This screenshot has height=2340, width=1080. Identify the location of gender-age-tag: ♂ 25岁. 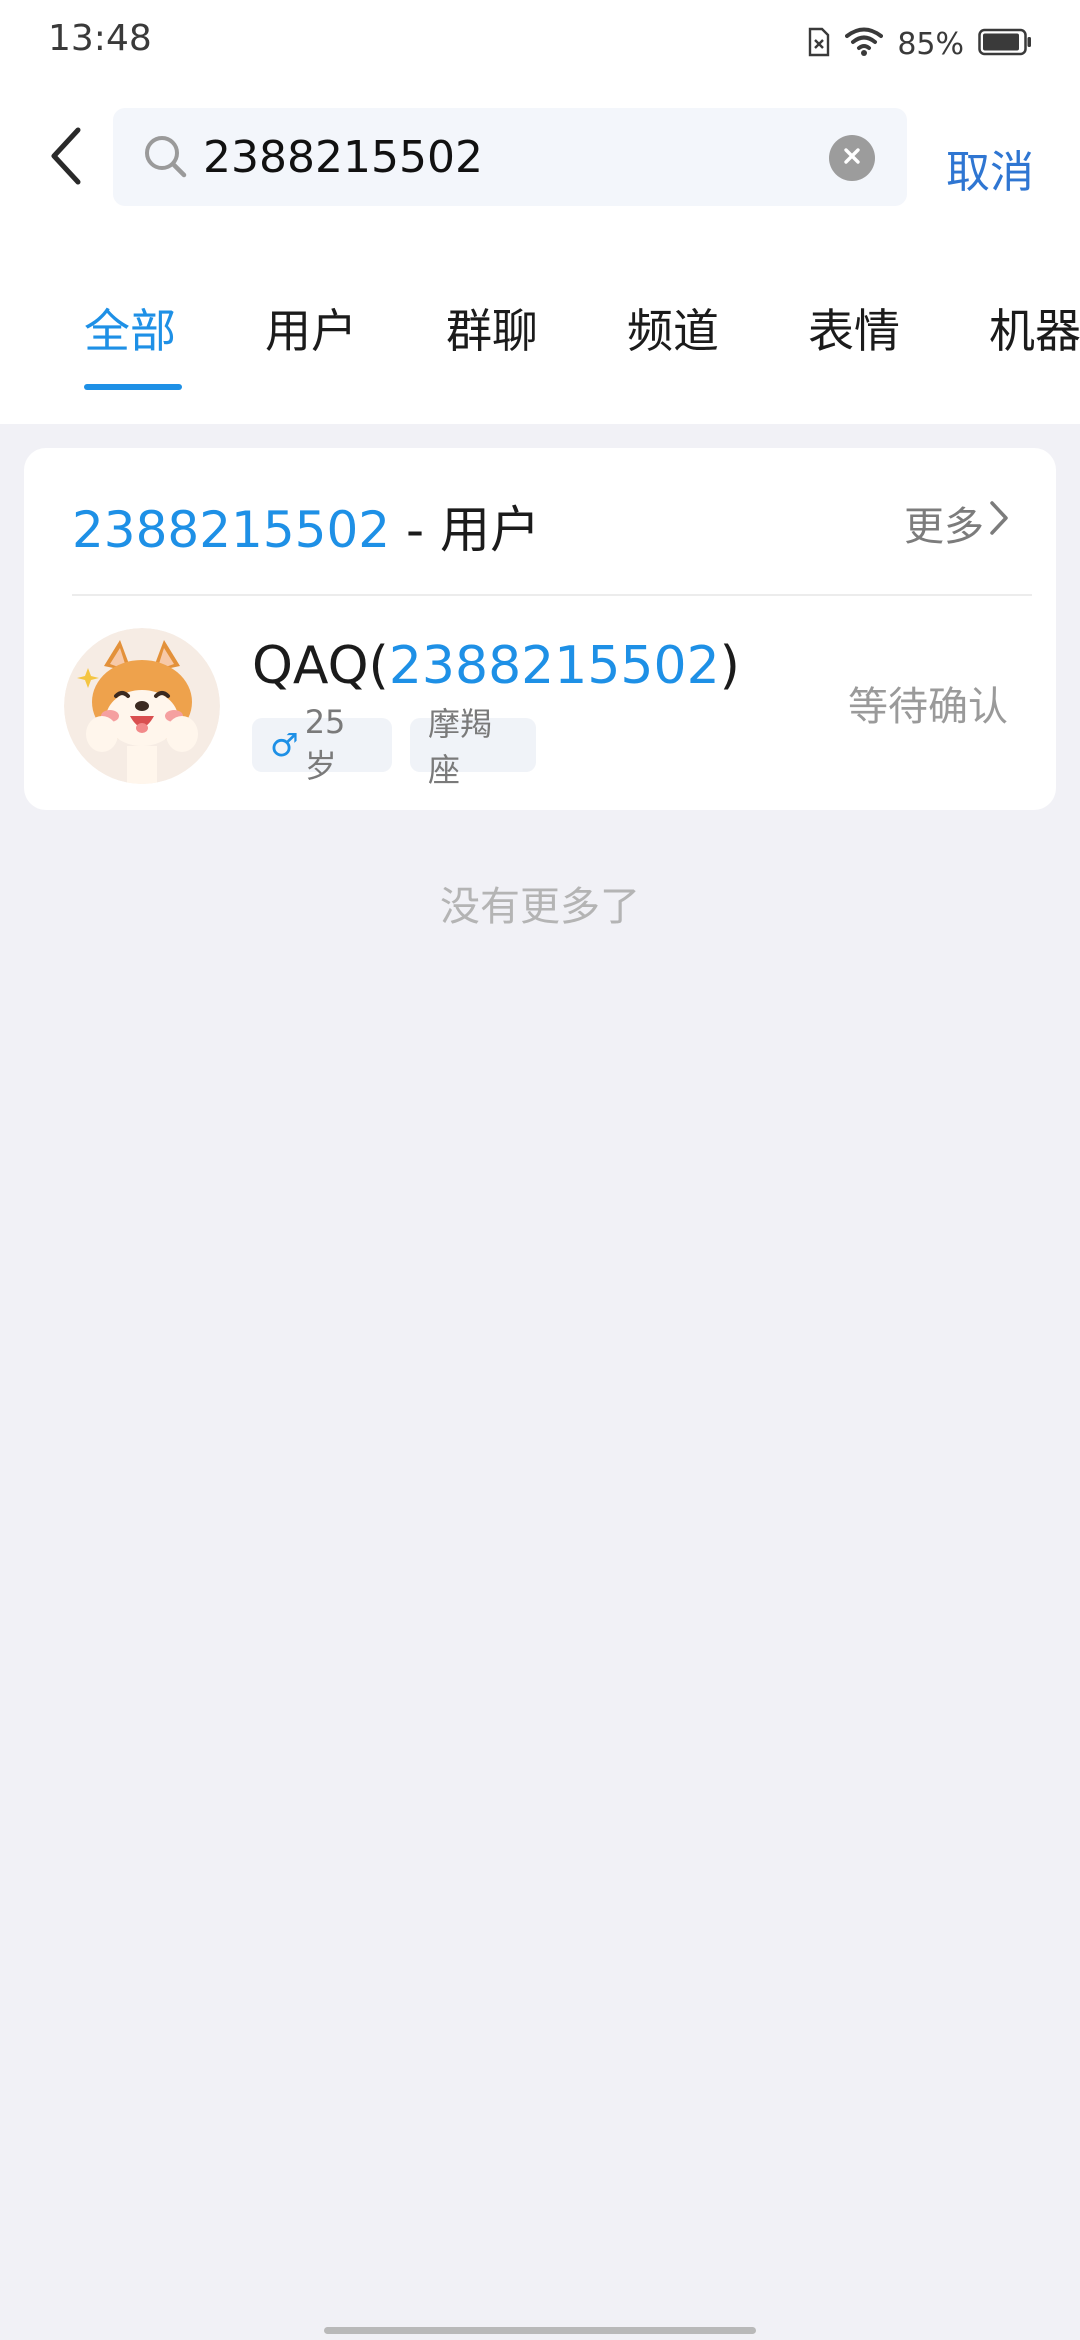
(322, 744).